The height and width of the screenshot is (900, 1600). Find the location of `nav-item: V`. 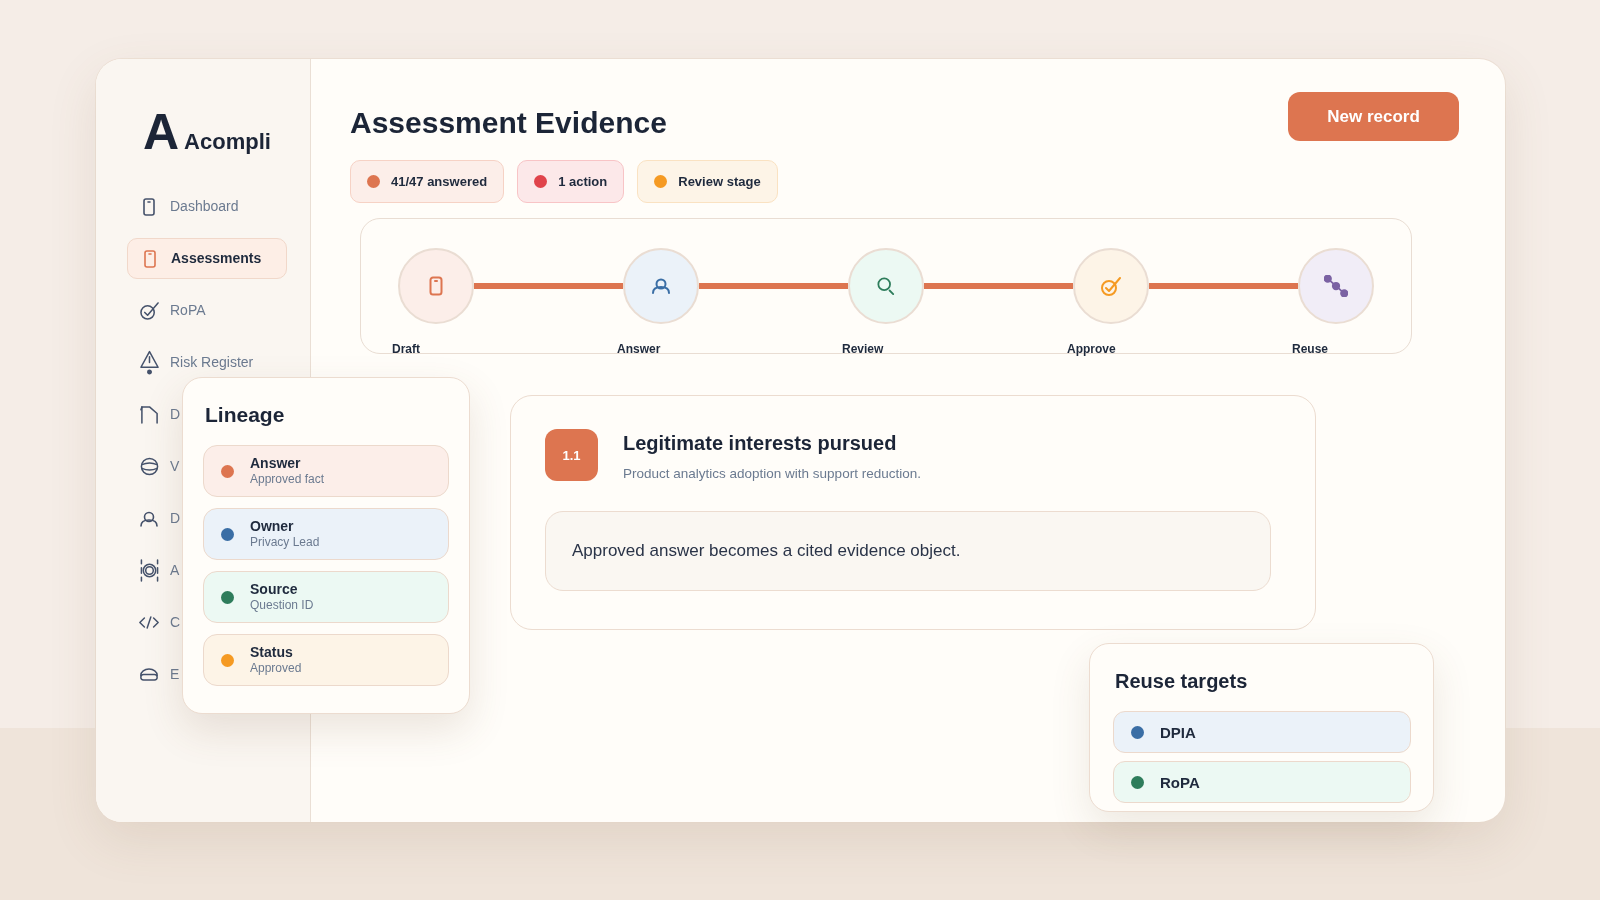

nav-item: V is located at coordinates (159, 466).